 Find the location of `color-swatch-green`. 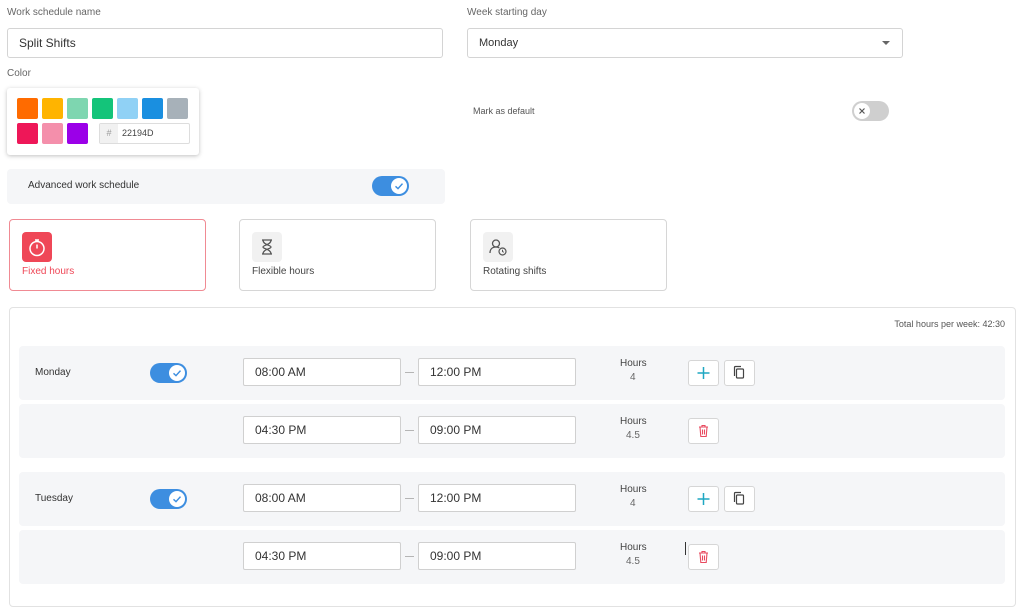

color-swatch-green is located at coordinates (102, 108).